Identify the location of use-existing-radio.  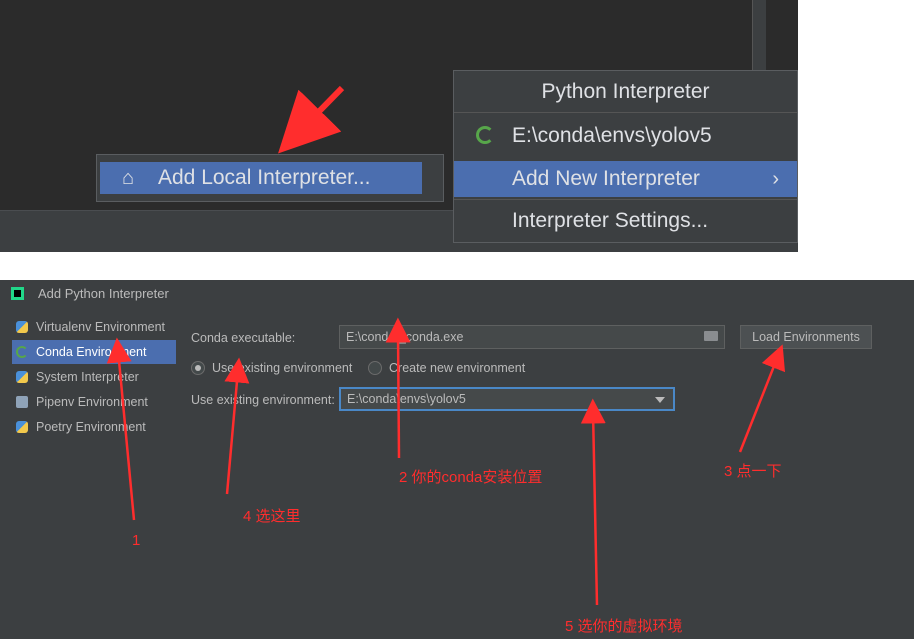
(198, 368).